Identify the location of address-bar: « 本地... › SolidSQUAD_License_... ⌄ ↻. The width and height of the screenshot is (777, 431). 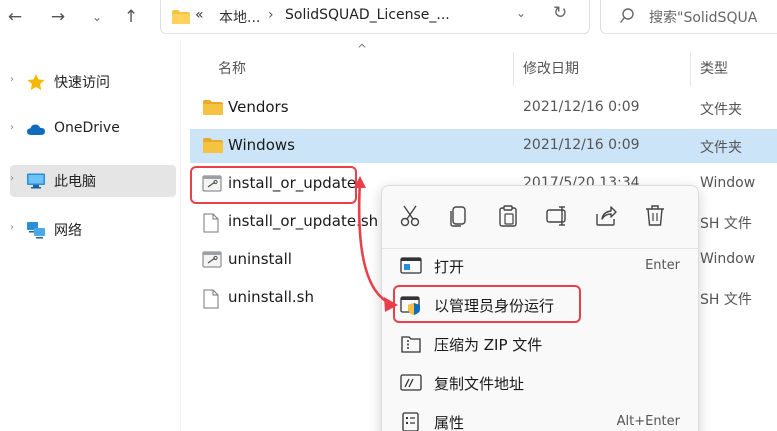
(375, 17).